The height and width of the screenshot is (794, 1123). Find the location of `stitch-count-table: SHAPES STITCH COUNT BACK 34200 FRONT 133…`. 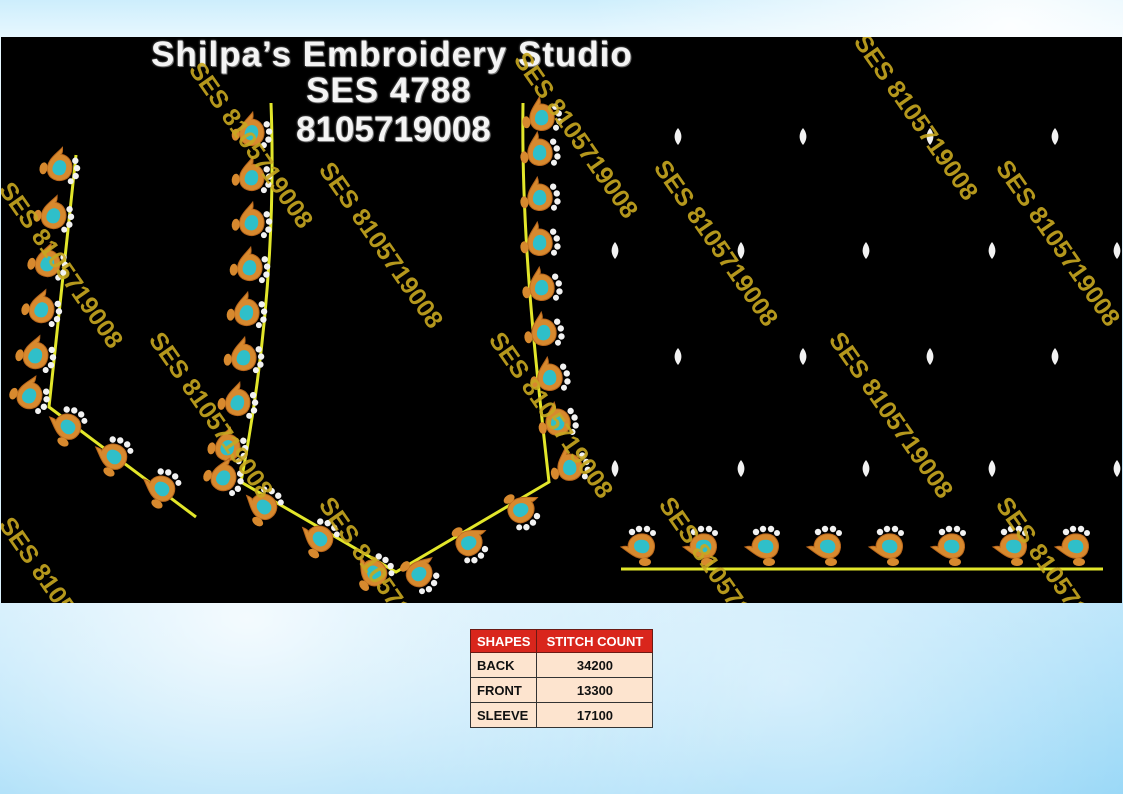

stitch-count-table: SHAPES STITCH COUNT BACK 34200 FRONT 133… is located at coordinates (561, 678).